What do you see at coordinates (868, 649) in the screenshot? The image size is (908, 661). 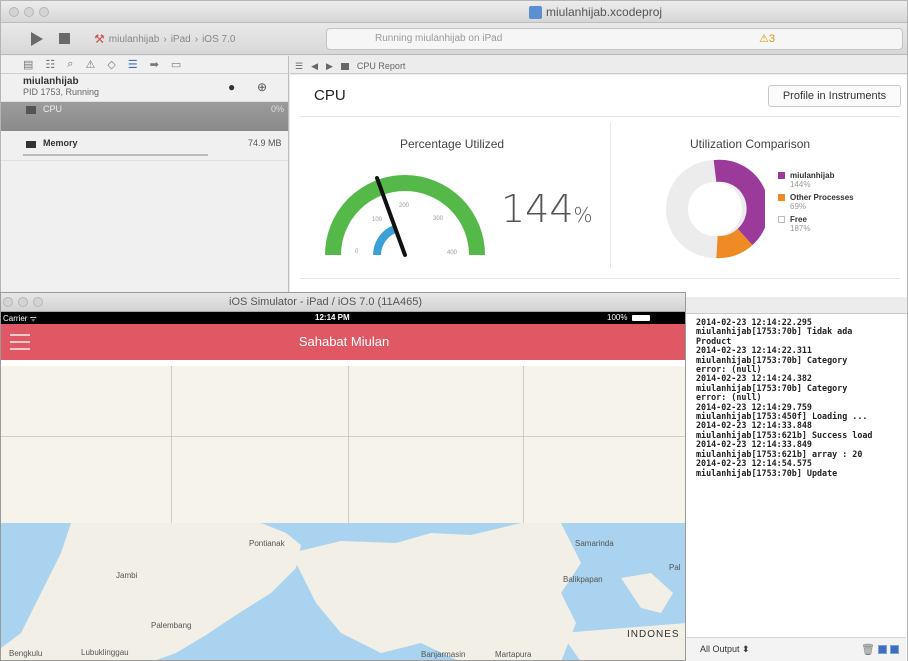 I see `trash-icon: 🗑` at bounding box center [868, 649].